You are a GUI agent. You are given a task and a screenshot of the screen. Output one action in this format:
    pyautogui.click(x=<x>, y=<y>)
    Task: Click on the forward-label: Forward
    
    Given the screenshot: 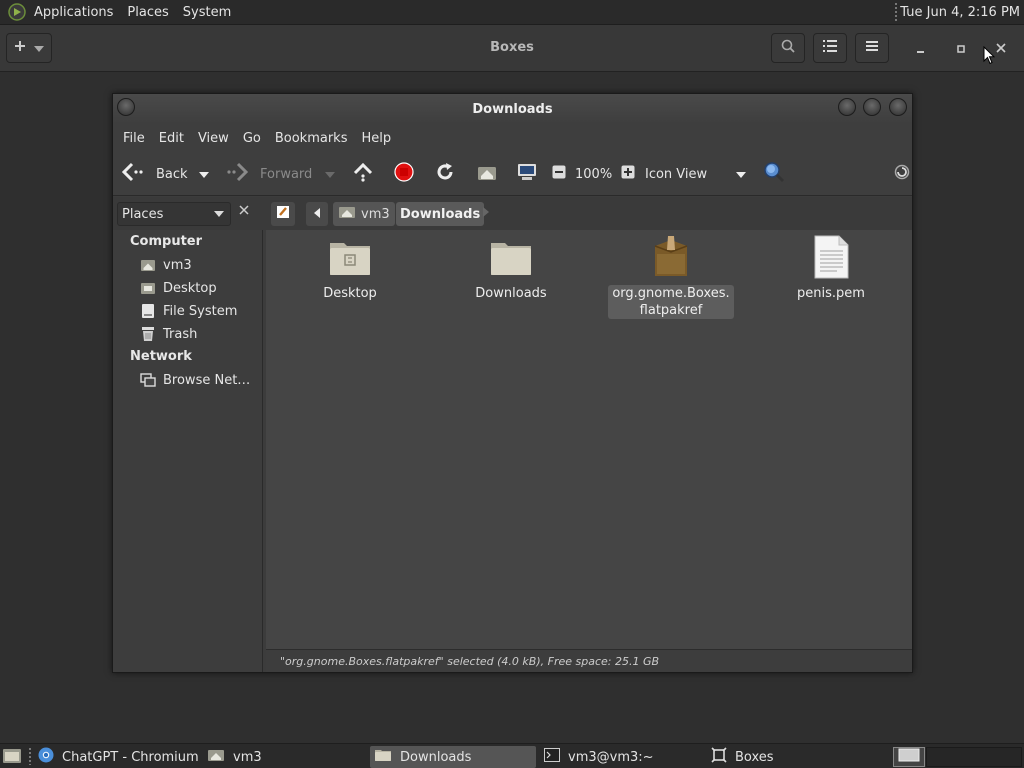 What is the action you would take?
    pyautogui.click(x=286, y=174)
    